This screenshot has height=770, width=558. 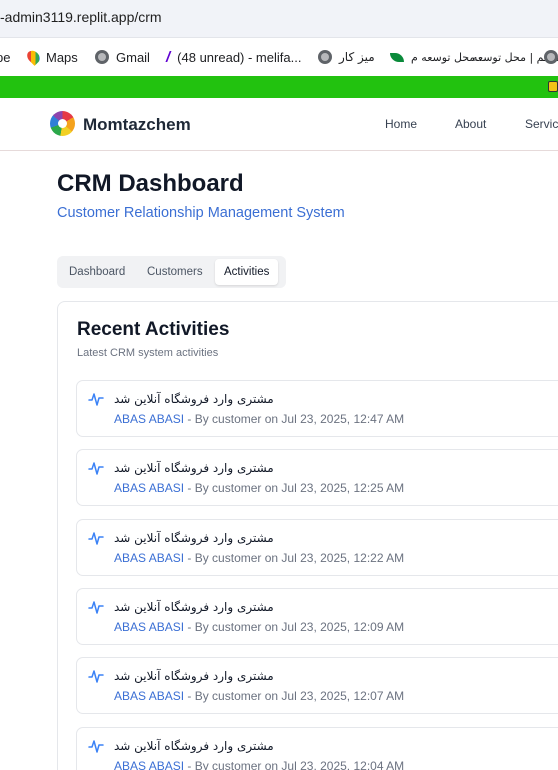 I want to click on bookmark-label: Gmail, so click(x=133, y=57).